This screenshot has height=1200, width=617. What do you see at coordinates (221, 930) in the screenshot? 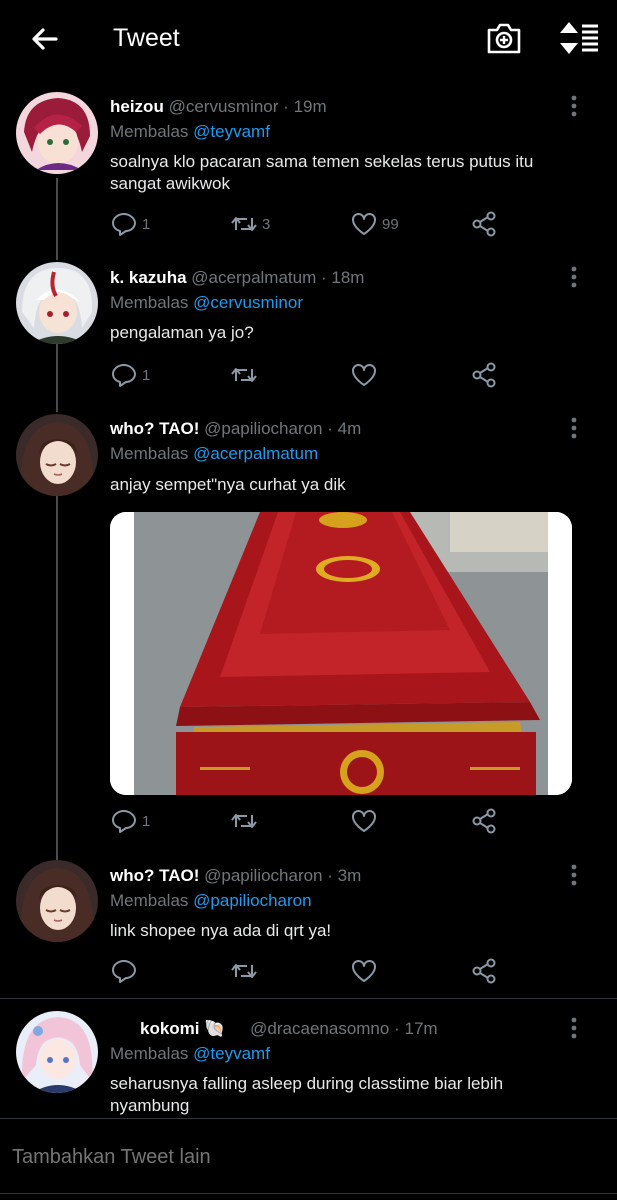
I see `tweet-text: link shopee nya ada di qrt ya!` at bounding box center [221, 930].